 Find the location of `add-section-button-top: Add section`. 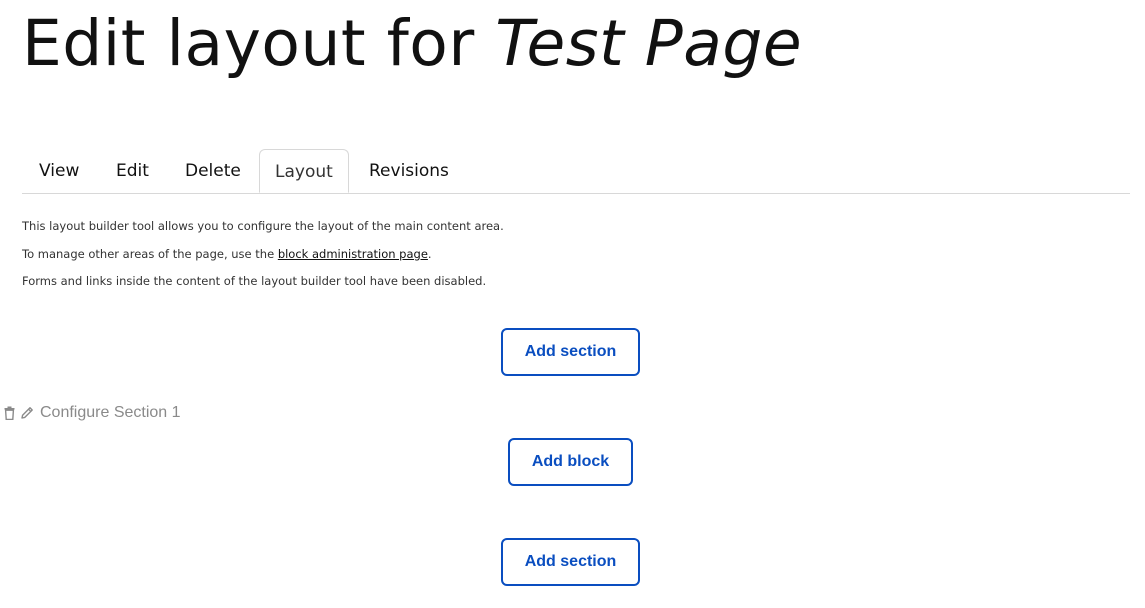

add-section-button-top: Add section is located at coordinates (570, 352).